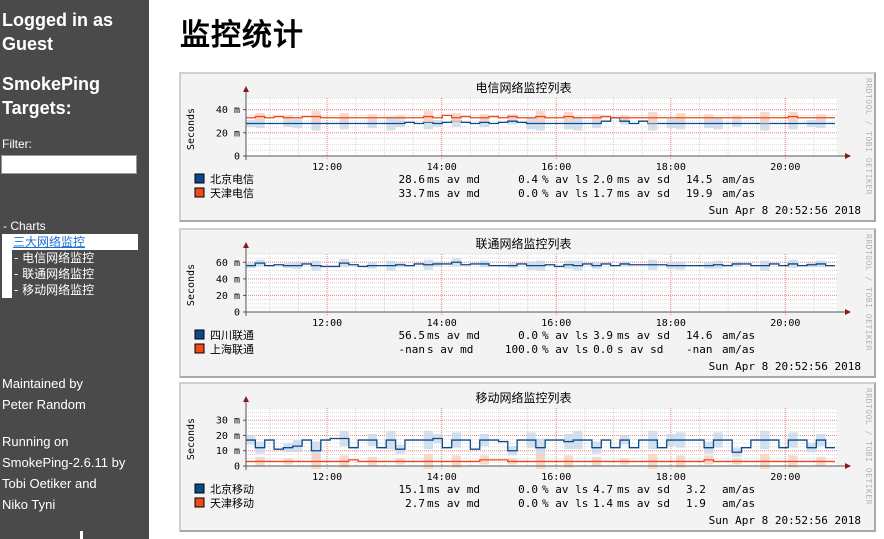 This screenshot has width=884, height=539. I want to click on legend-loss: 100.0, so click(521, 349).